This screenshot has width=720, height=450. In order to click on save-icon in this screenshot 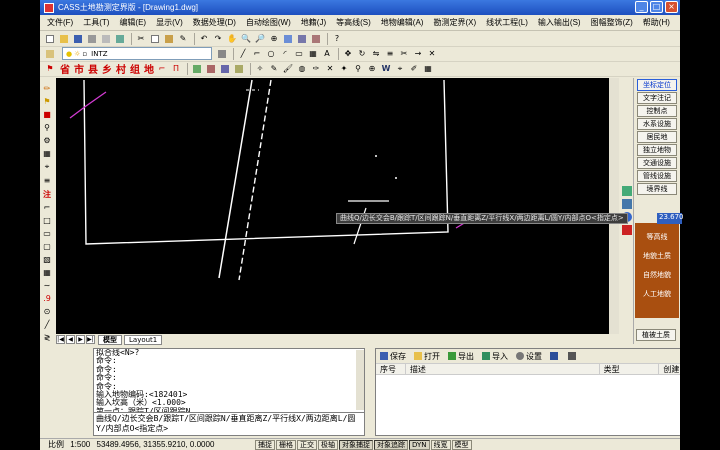, I will do `click(78, 39)`.